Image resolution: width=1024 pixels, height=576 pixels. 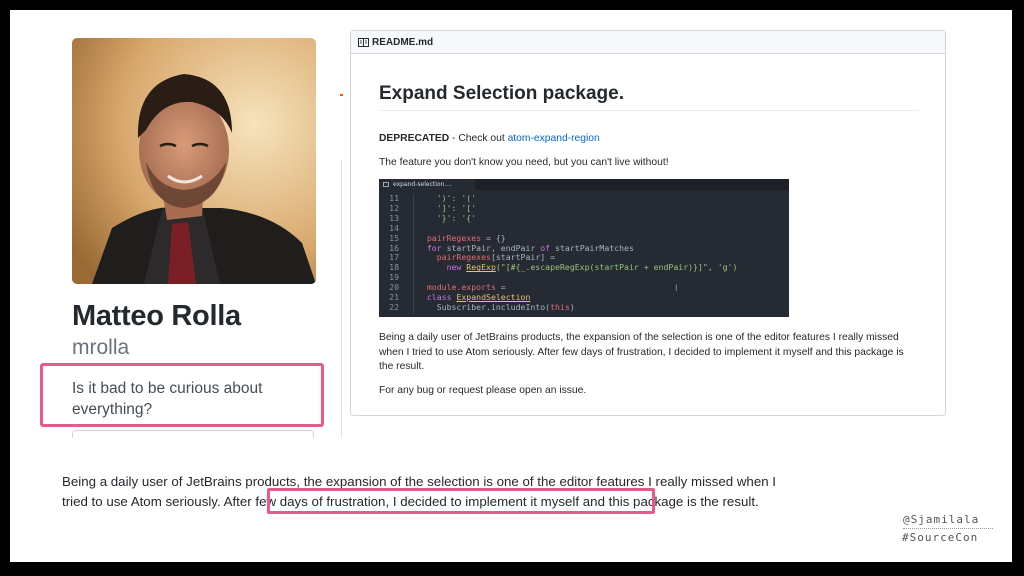 I want to click on code-token: this, so click(x=560, y=306).